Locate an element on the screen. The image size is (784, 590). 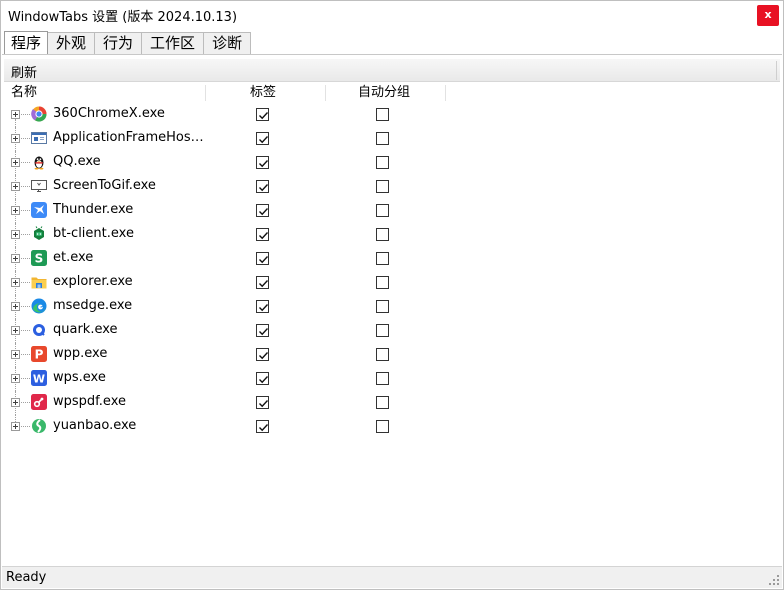
program-row: bt-client.exe is located at coordinates (392, 235).